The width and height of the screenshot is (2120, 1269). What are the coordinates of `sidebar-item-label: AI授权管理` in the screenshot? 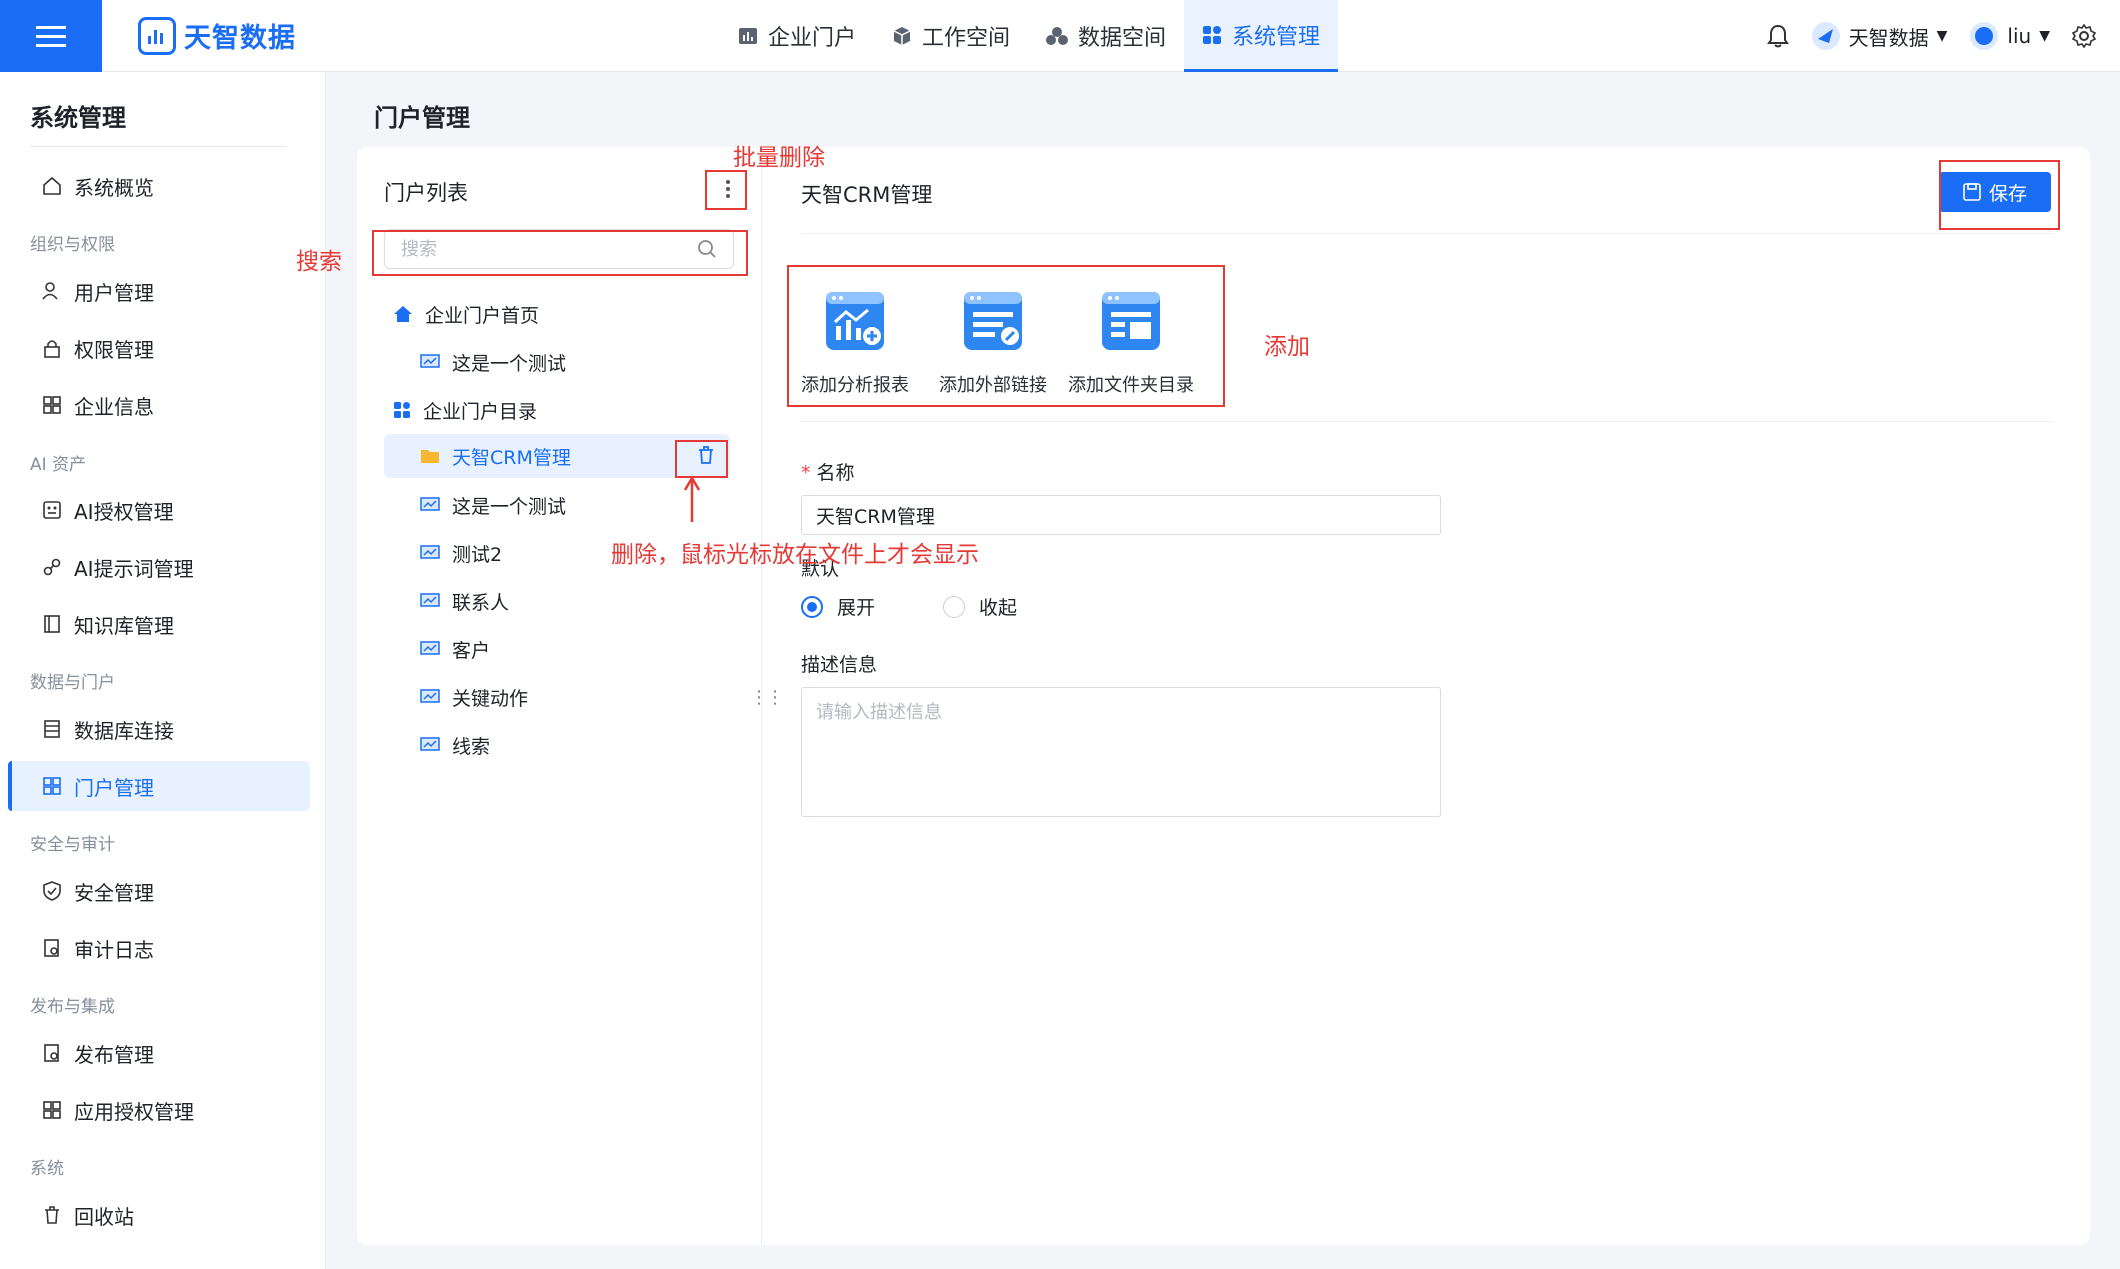 It's located at (124, 511).